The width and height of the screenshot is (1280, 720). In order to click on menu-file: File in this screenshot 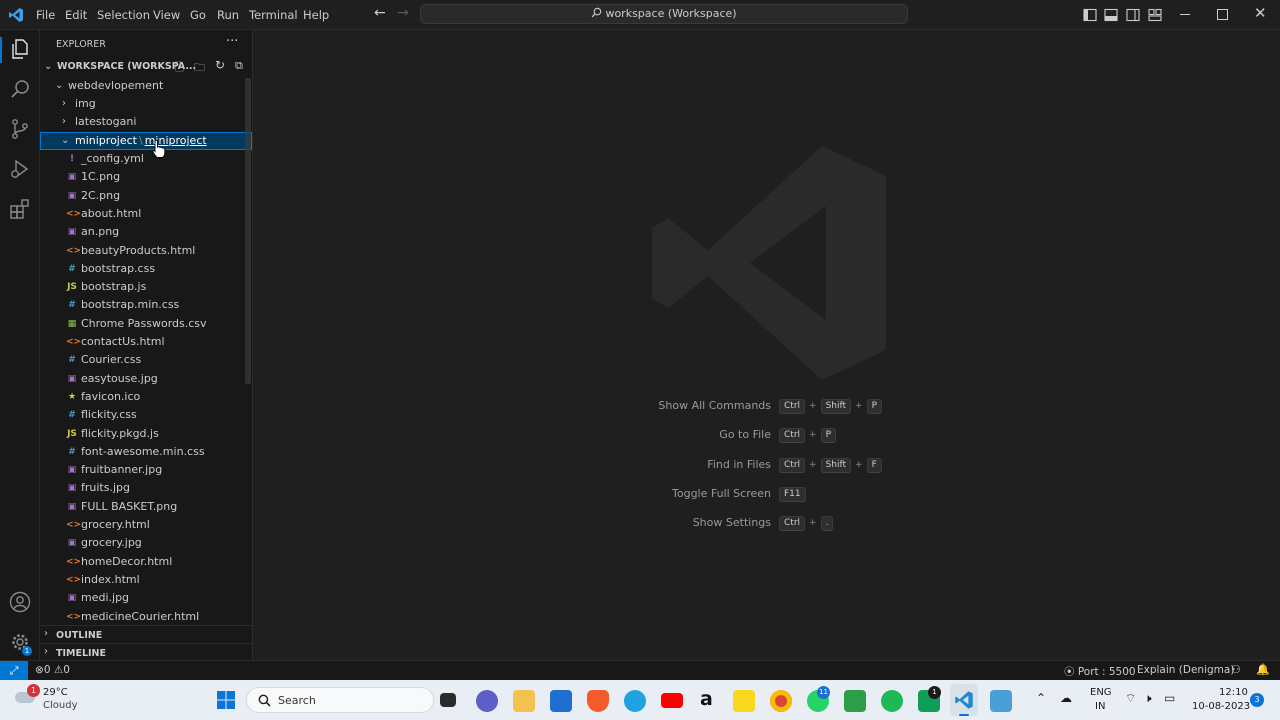, I will do `click(45, 15)`.